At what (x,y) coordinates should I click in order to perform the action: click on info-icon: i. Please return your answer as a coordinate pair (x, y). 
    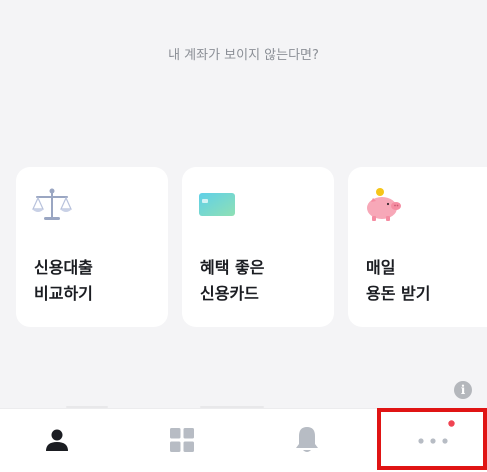
    Looking at the image, I should click on (463, 390).